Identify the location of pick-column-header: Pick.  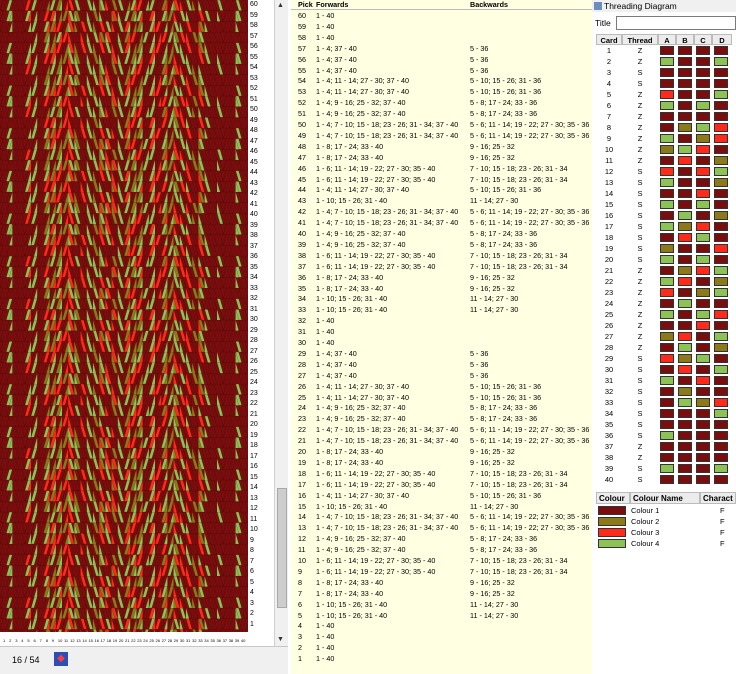
(305, 5).